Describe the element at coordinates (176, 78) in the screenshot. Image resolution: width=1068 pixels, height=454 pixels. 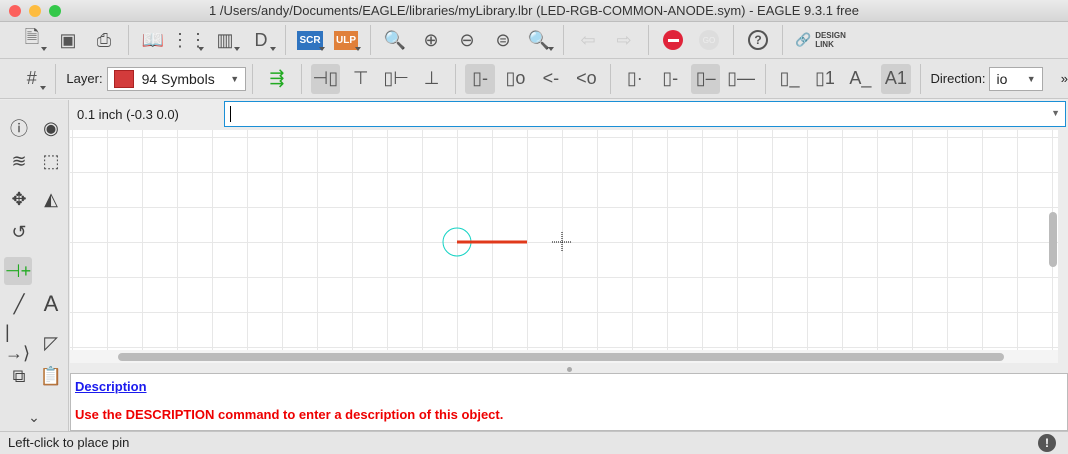
I see `layer-select: 94 Symbols ▼` at that location.